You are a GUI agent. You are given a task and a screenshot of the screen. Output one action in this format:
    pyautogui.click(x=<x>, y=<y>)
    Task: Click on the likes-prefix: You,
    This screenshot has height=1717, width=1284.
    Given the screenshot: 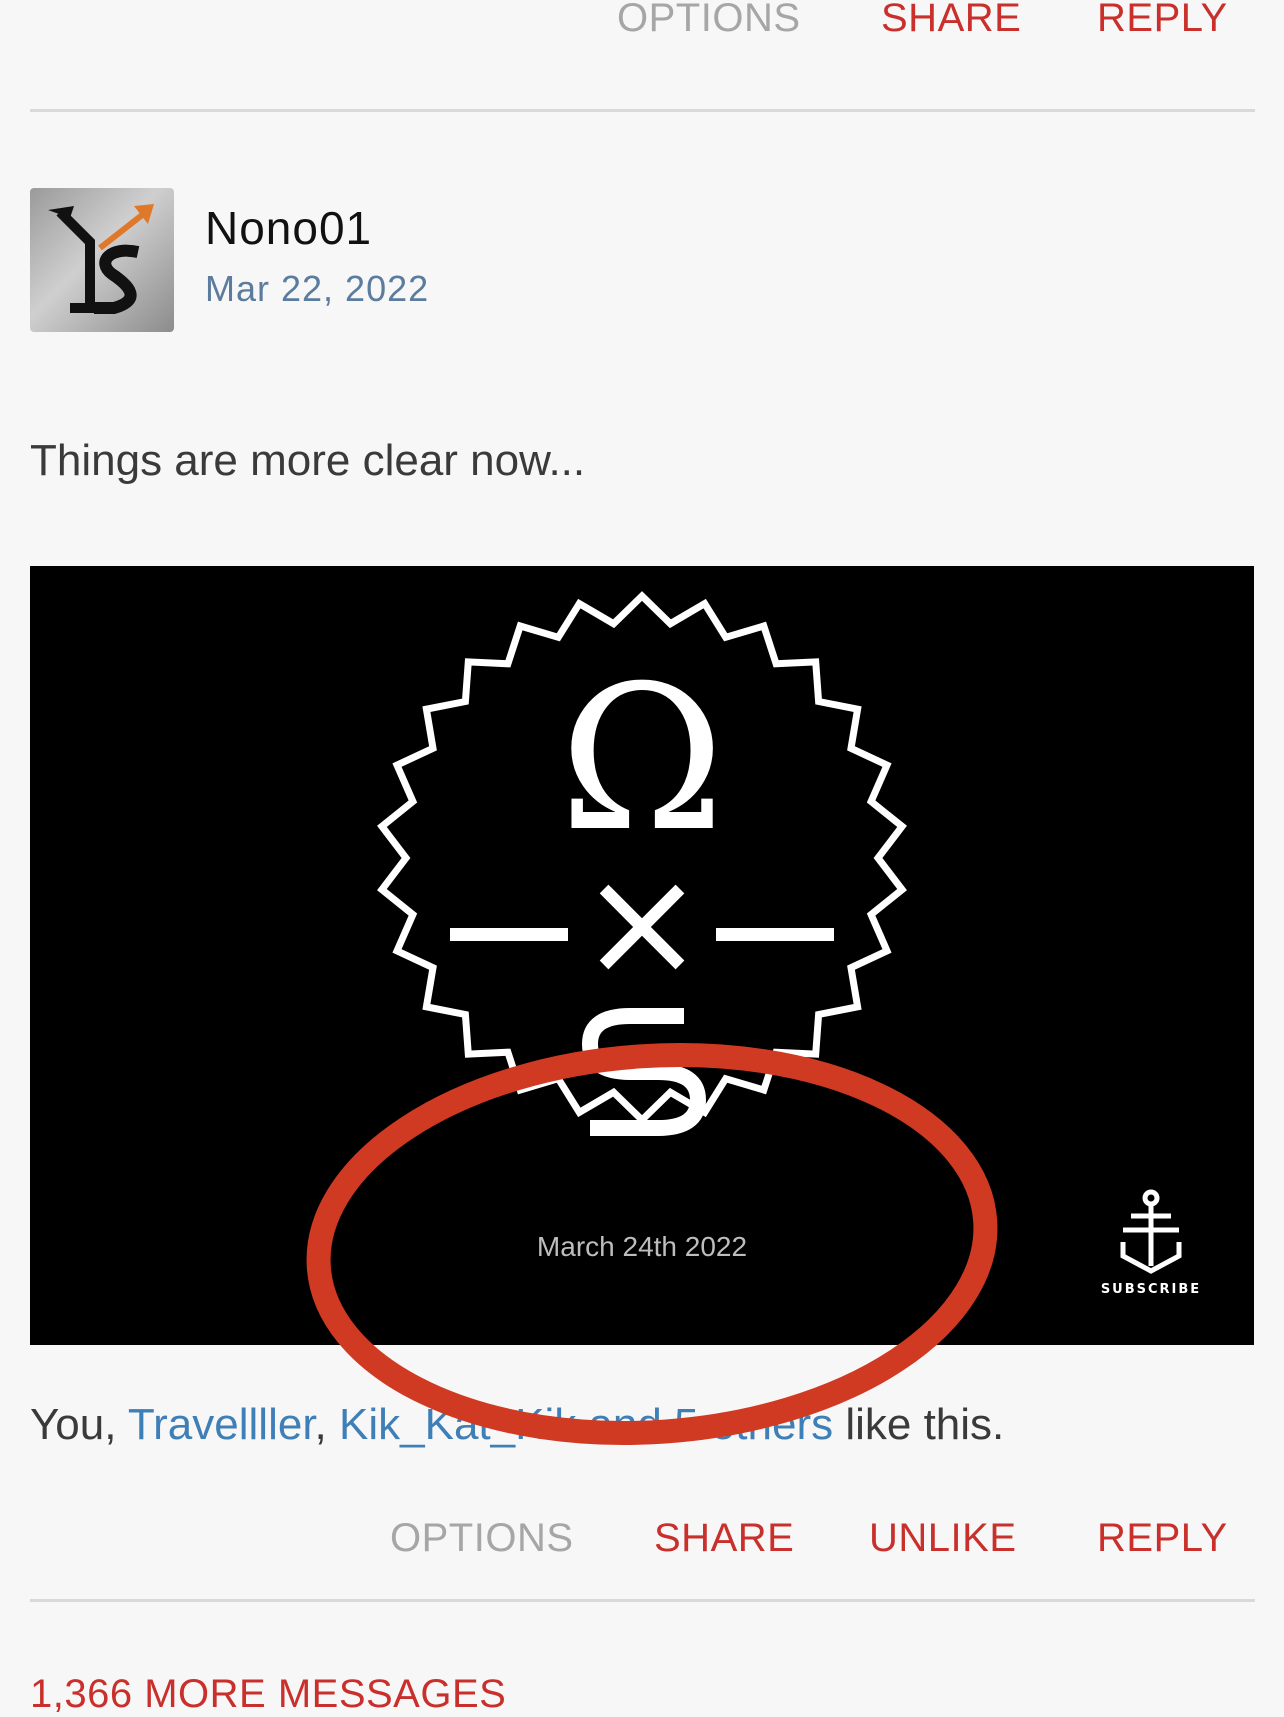 What is the action you would take?
    pyautogui.click(x=79, y=1424)
    